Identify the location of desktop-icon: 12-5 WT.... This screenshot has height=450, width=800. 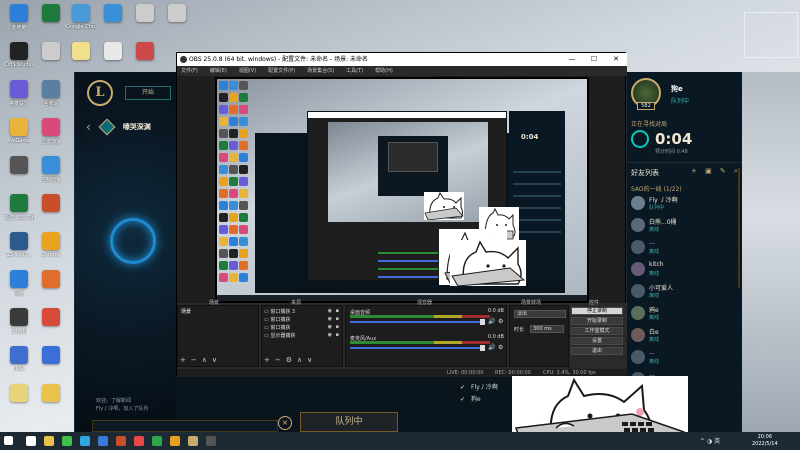
(19, 249).